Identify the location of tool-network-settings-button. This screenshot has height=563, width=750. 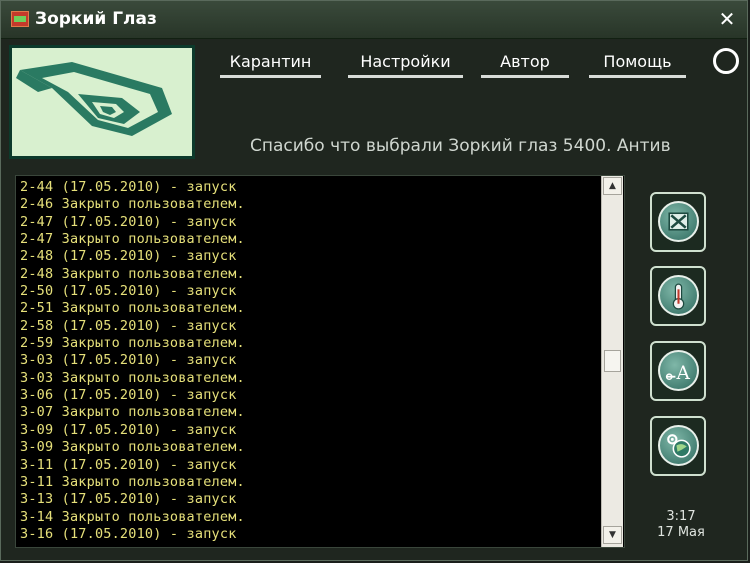
(678, 446).